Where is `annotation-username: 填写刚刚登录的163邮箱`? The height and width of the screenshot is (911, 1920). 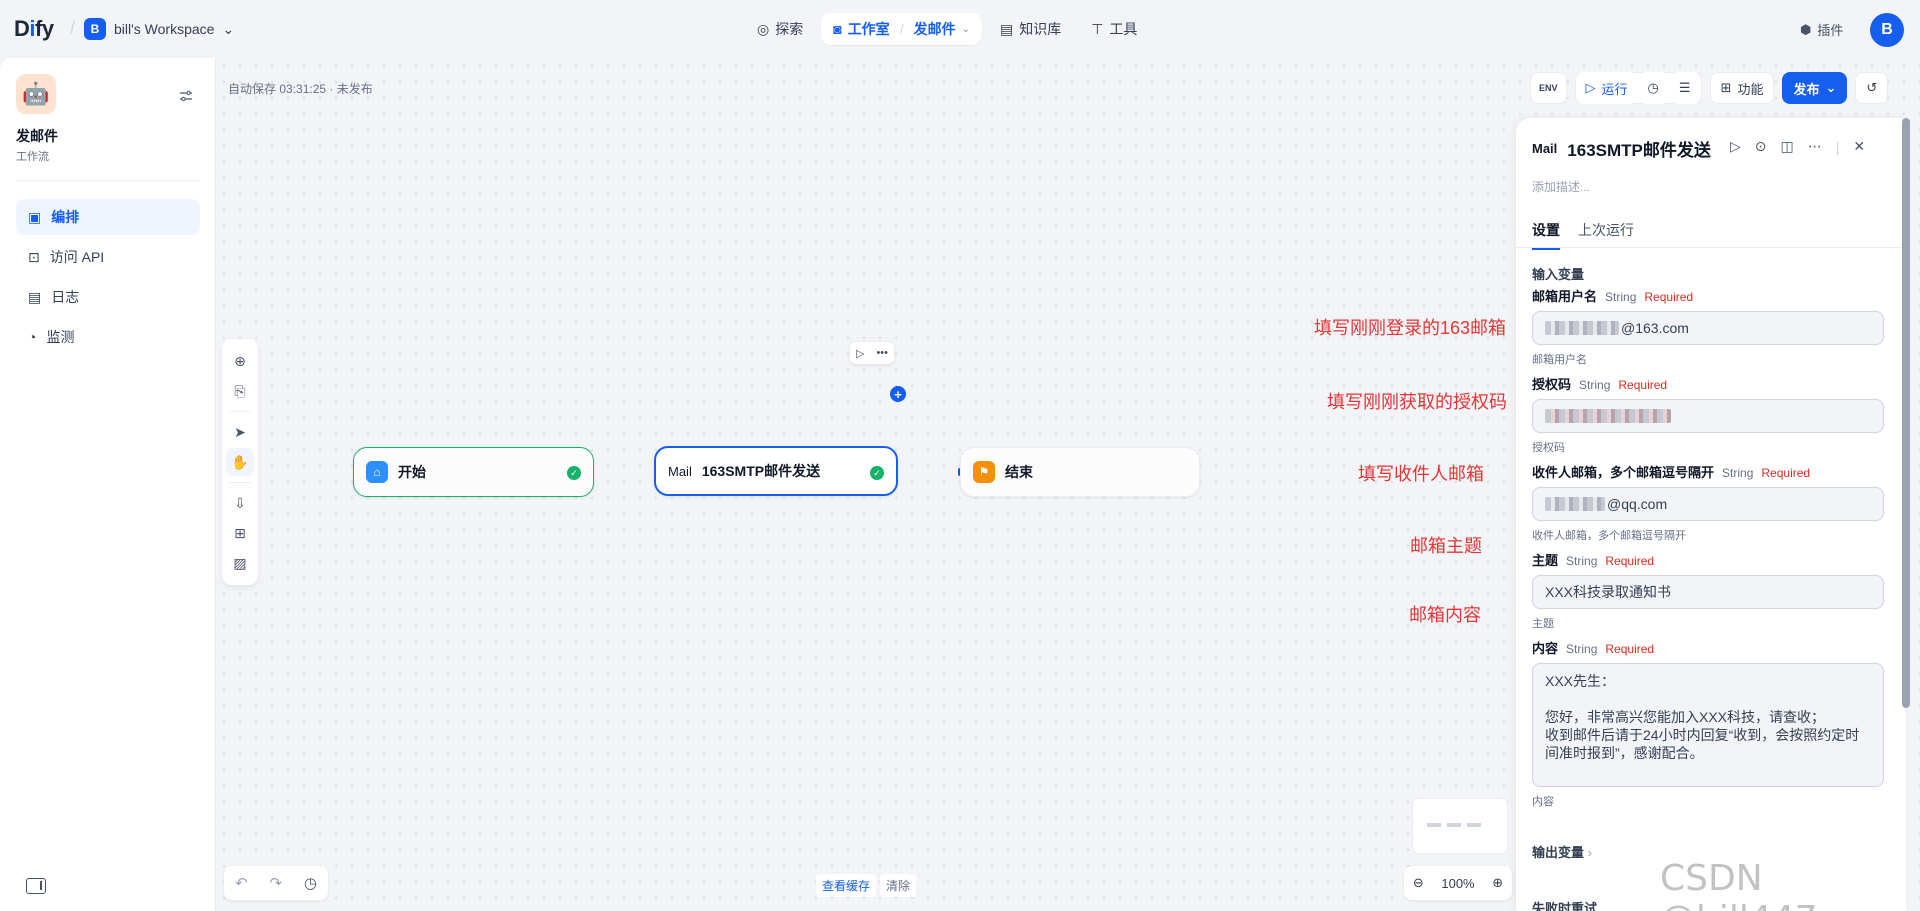
annotation-username: 填写刚刚登录的163邮箱 is located at coordinates (1409, 328).